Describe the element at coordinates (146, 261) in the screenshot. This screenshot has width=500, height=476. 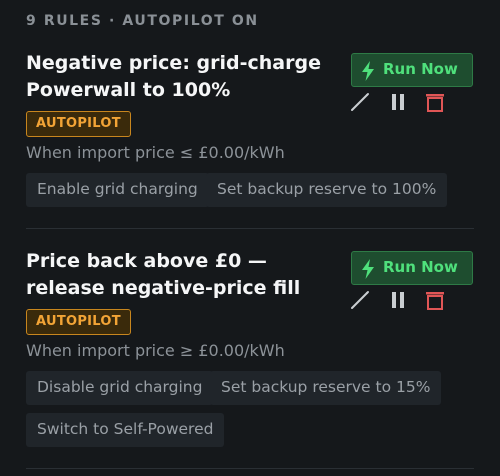
I see `rule-title-line-1: Price back above £0 —` at that location.